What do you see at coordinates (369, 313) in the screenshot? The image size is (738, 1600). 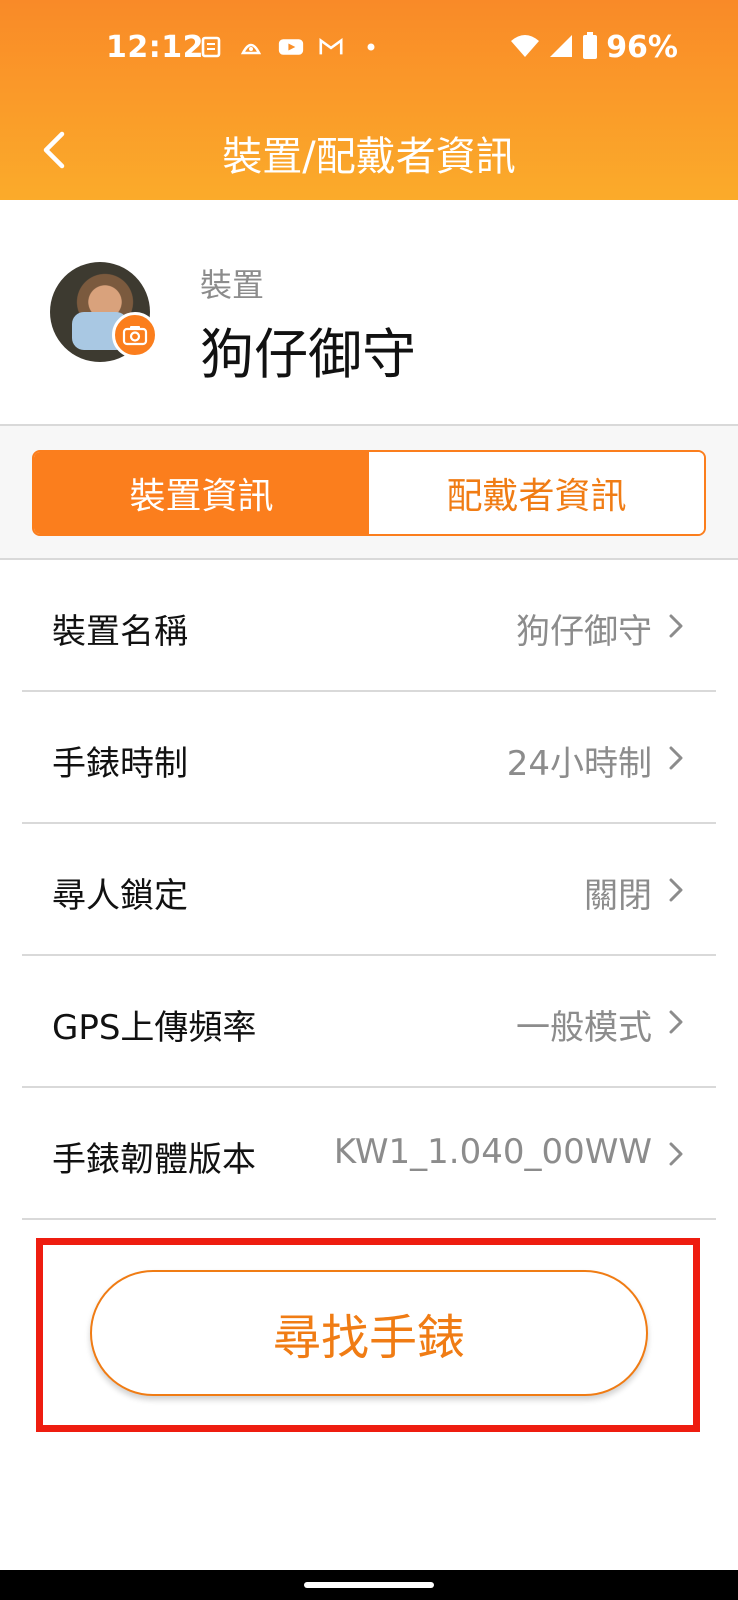 I see `device-profile: 裝置 狗仔御守` at bounding box center [369, 313].